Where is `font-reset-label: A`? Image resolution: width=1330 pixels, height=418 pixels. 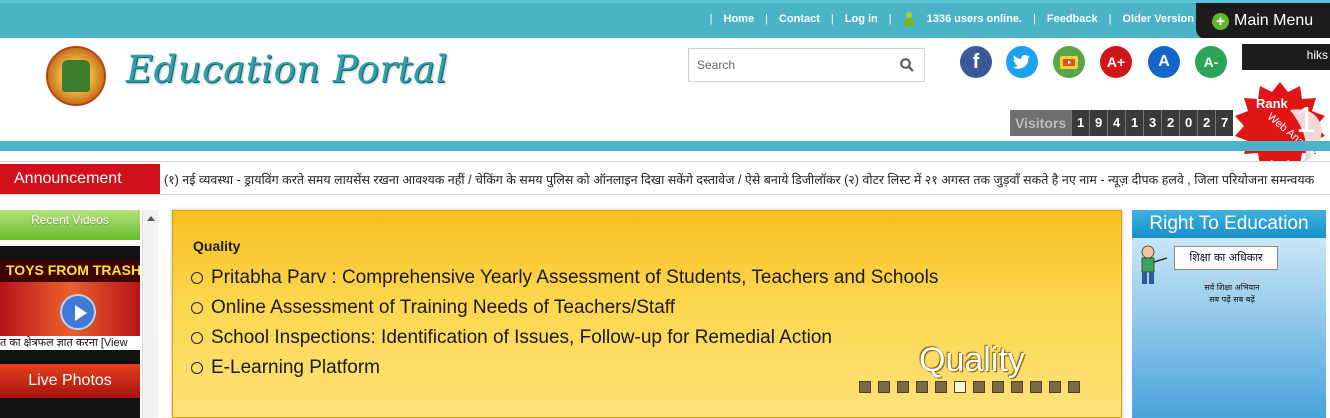 font-reset-label: A is located at coordinates (1164, 61).